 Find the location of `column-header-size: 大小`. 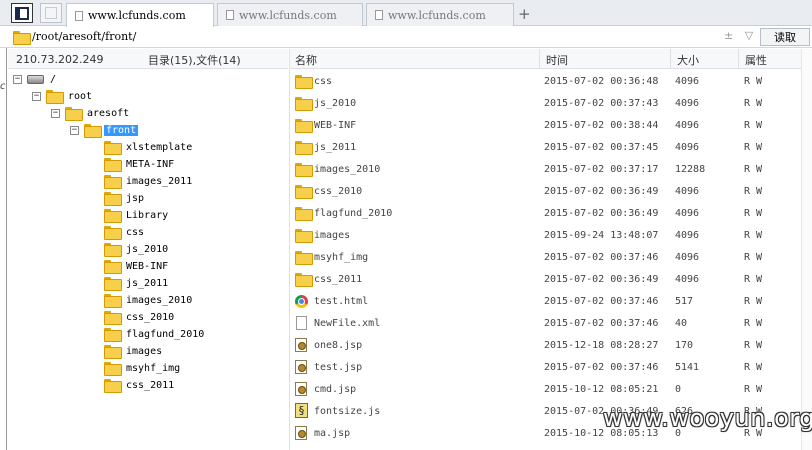

column-header-size: 大小 is located at coordinates (688, 60).